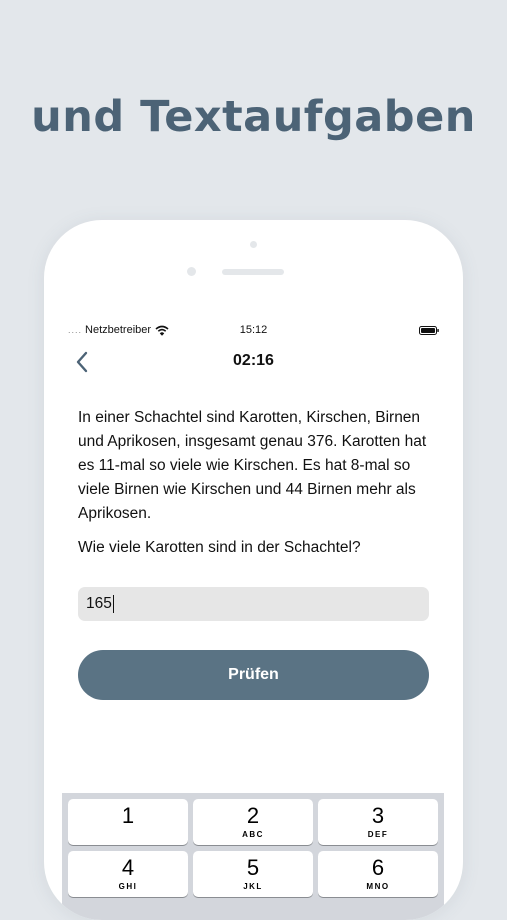  I want to click on key-letters: MNO, so click(378, 886).